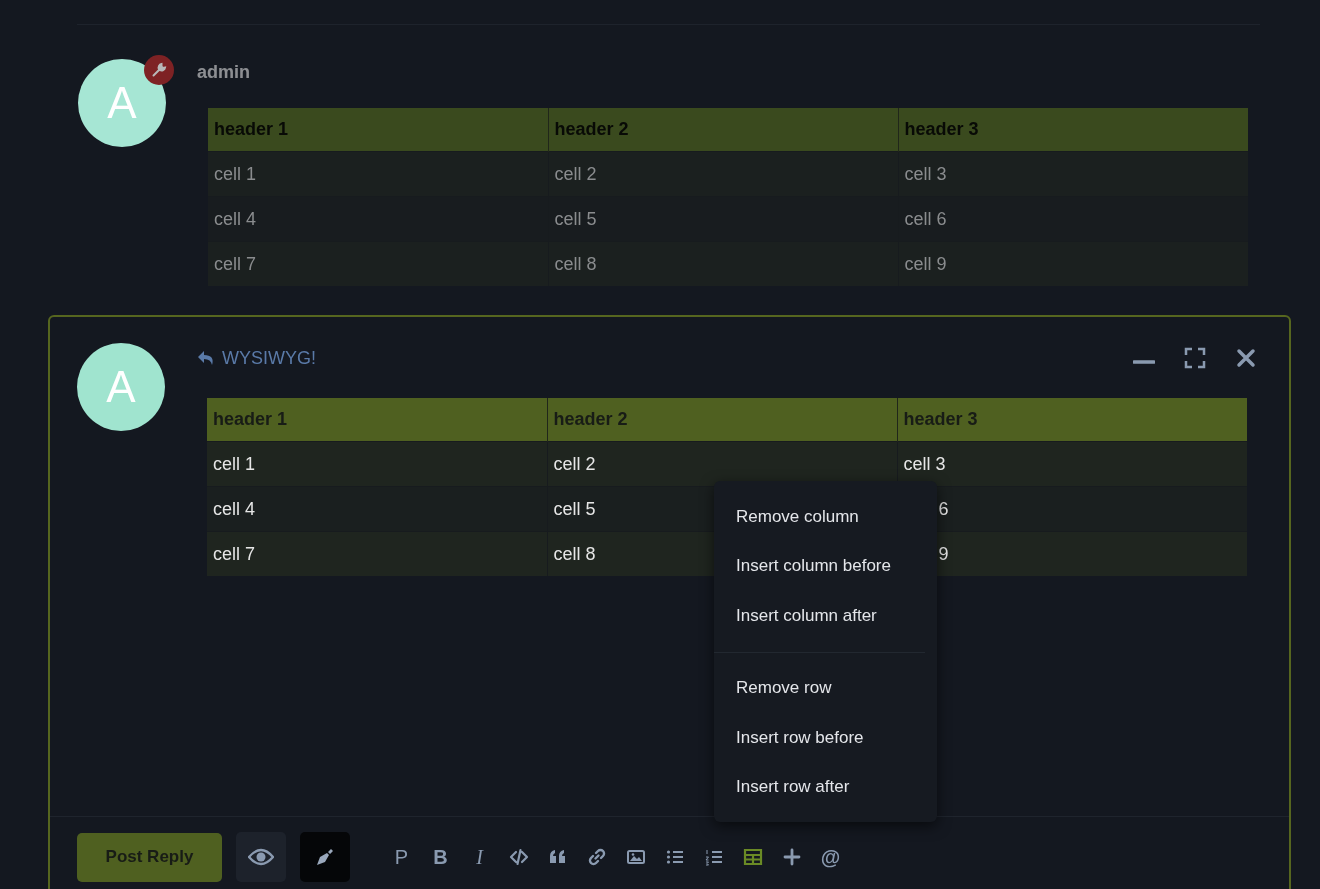 The image size is (1320, 889). I want to click on table-cell: cell 8, so click(723, 263).